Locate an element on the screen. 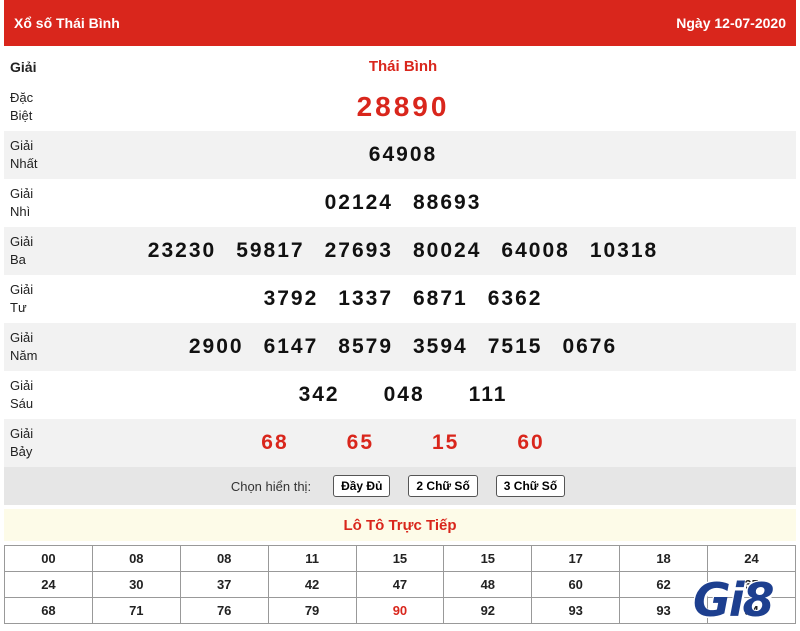 This screenshot has width=800, height=631. loto-cell: 79 is located at coordinates (312, 610).